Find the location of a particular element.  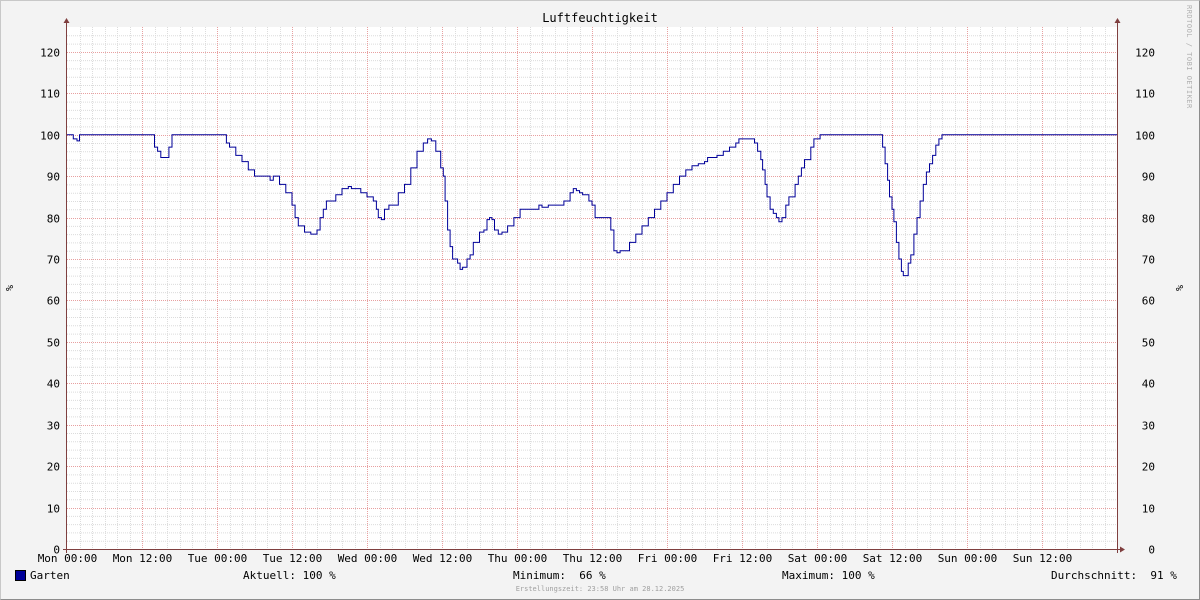

y-tick-label-right: 20 is located at coordinates (1148, 467).